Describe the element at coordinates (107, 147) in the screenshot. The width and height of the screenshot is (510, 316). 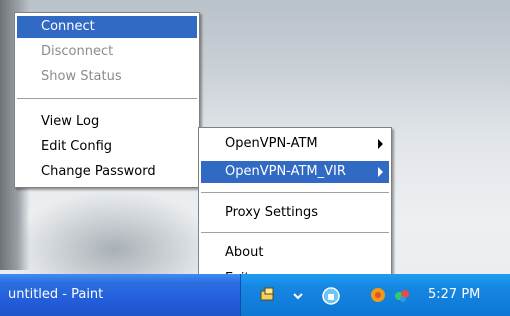
I see `menu-item-edit-config: Edit Config` at that location.